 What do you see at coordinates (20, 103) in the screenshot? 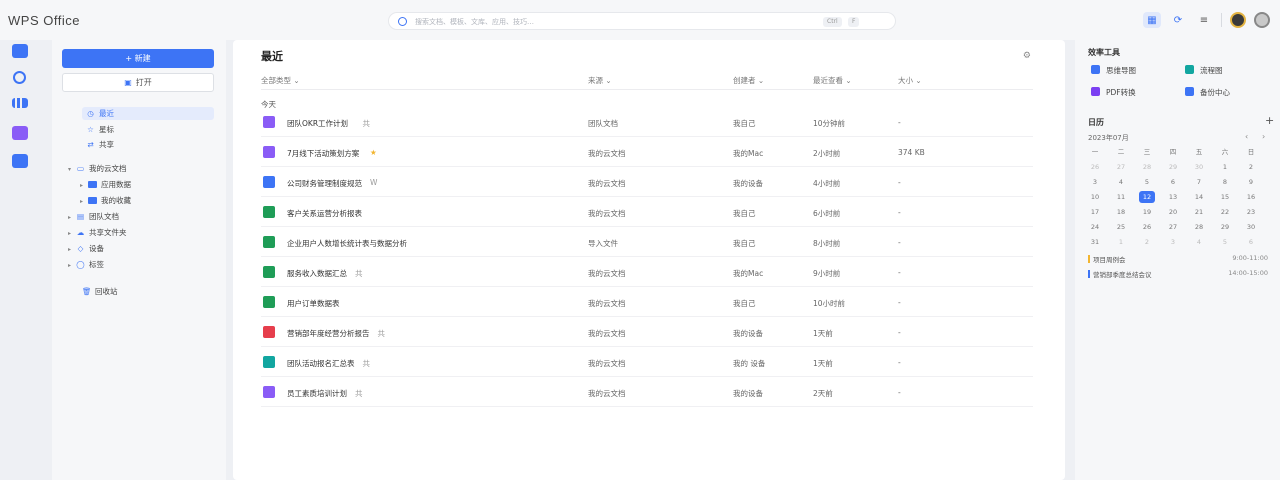
I see `chart-icon` at bounding box center [20, 103].